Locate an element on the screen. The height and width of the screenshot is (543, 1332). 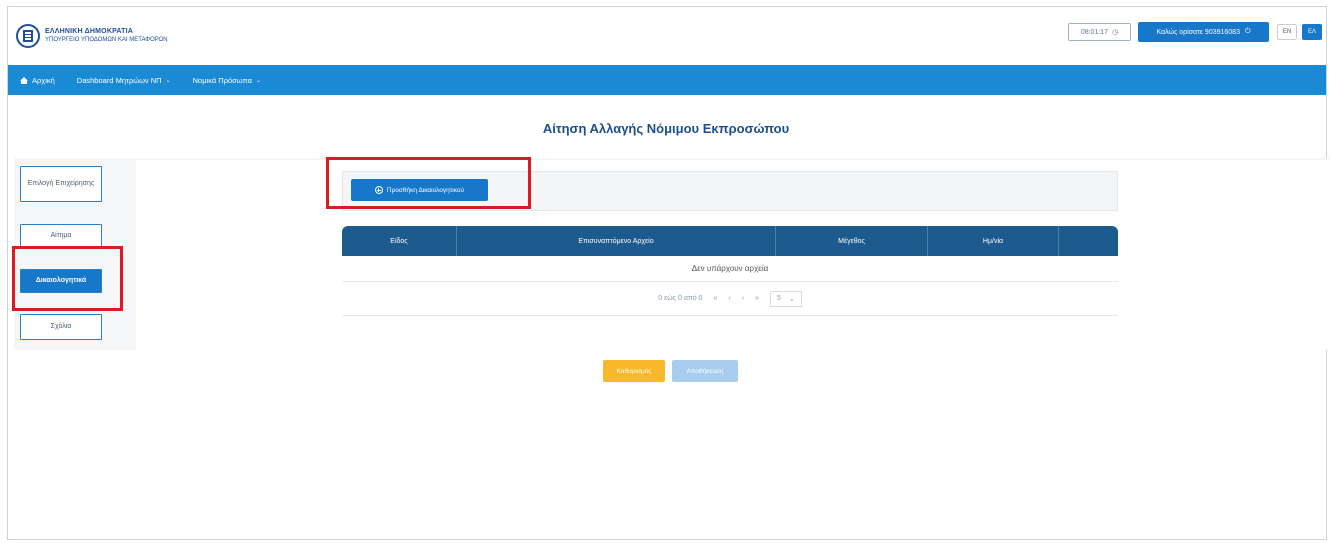
column-header-size: Μέγεθος is located at coordinates (852, 241).